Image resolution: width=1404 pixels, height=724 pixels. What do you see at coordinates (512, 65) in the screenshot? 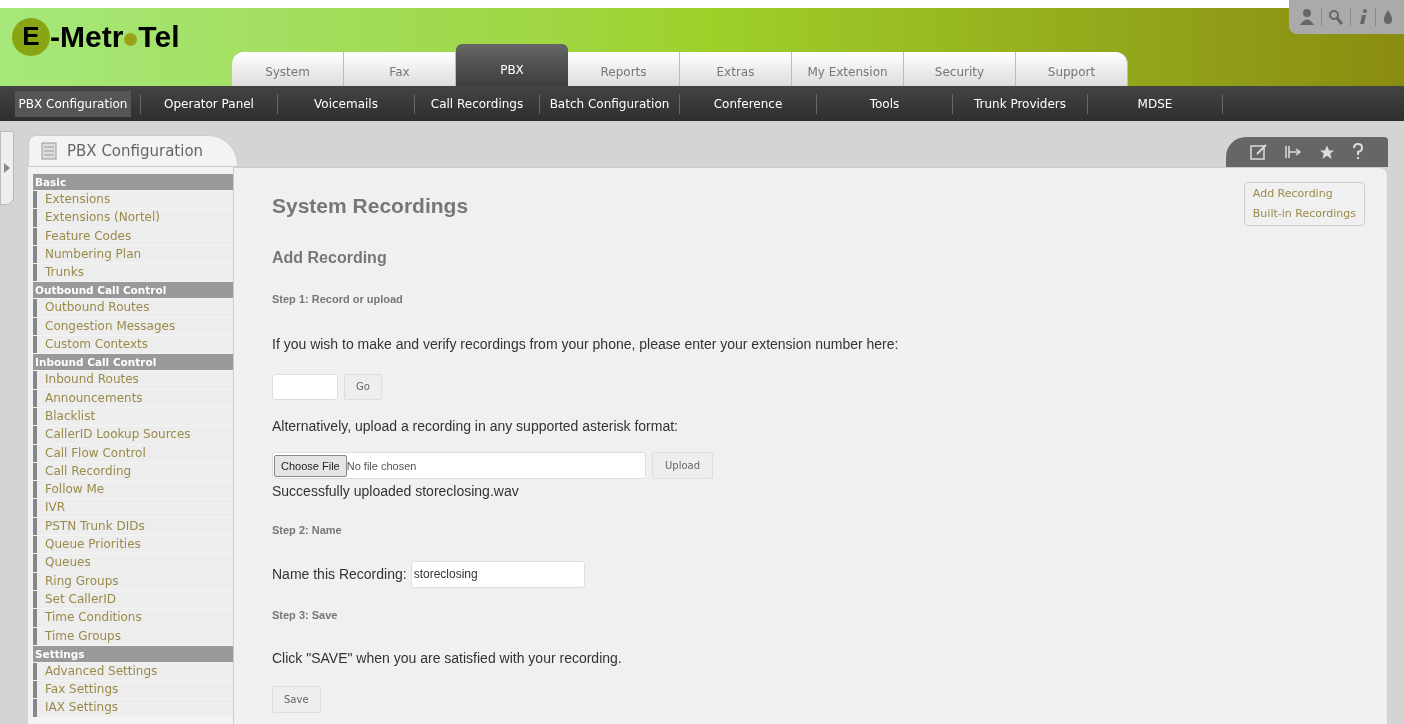
I see `nav-tab: PBX` at bounding box center [512, 65].